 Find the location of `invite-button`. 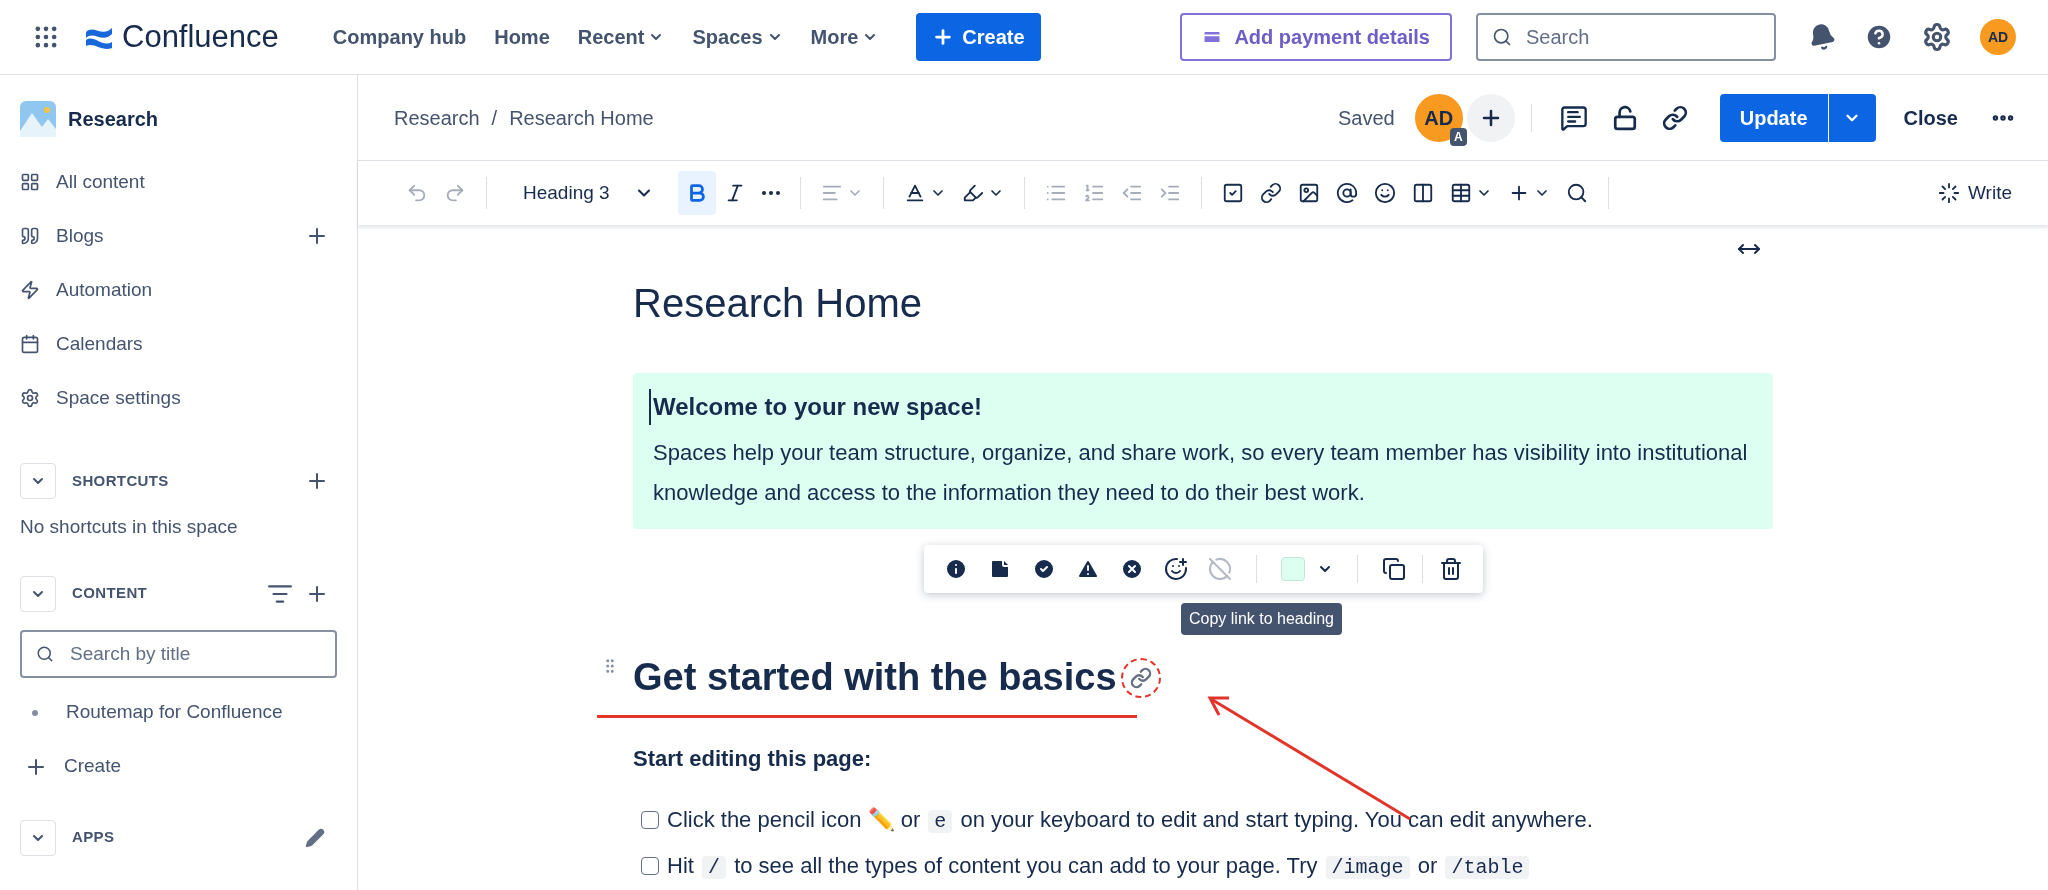

invite-button is located at coordinates (1490, 117).